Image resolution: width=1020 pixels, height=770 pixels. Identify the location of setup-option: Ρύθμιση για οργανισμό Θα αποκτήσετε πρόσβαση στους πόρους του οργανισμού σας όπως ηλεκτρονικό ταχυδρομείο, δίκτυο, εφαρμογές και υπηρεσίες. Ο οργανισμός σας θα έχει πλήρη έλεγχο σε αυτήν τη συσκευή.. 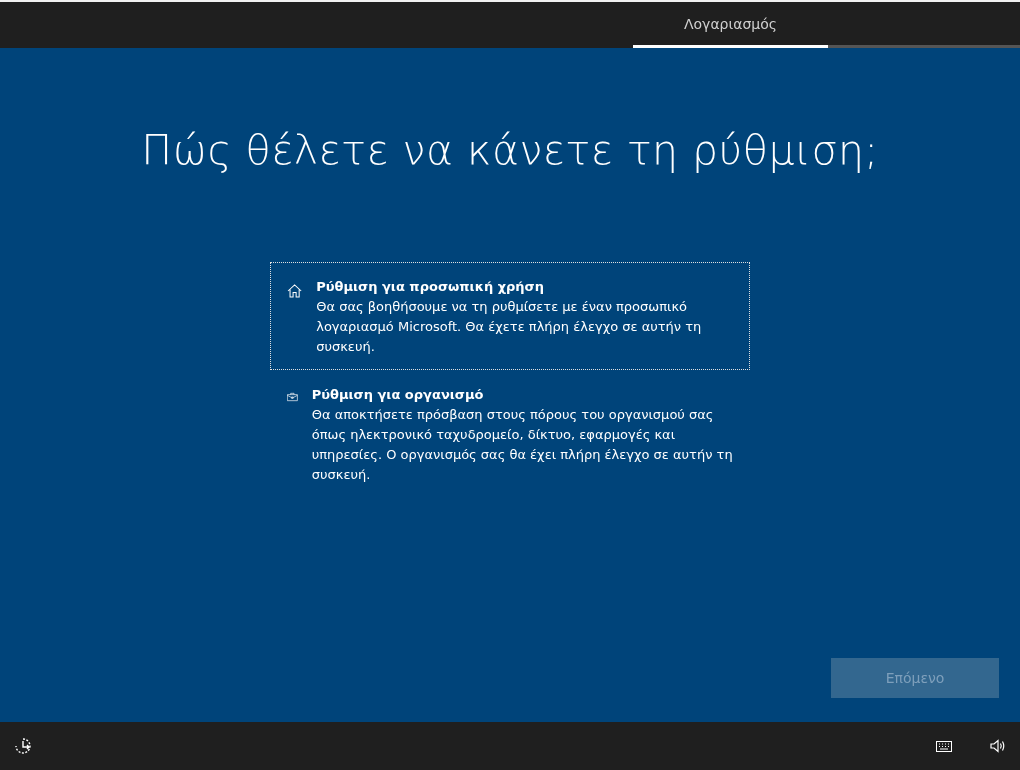
(510, 434).